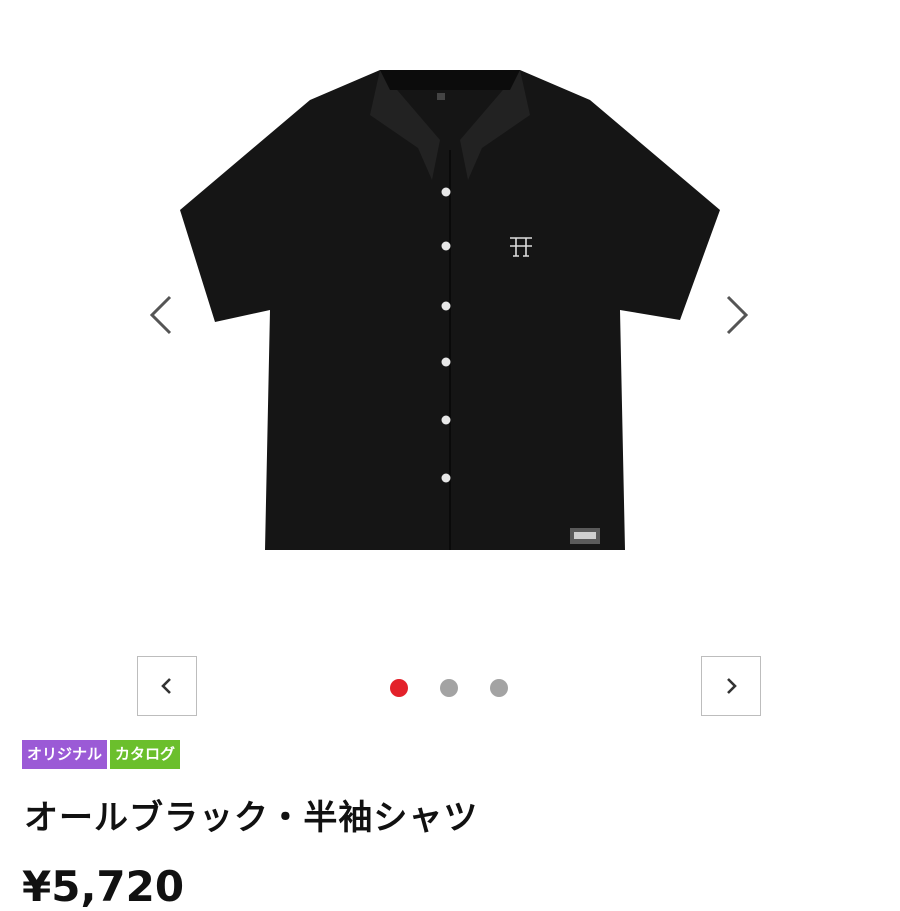 Image resolution: width=900 pixels, height=911 pixels. I want to click on product-price: ¥5,720, so click(103, 886).